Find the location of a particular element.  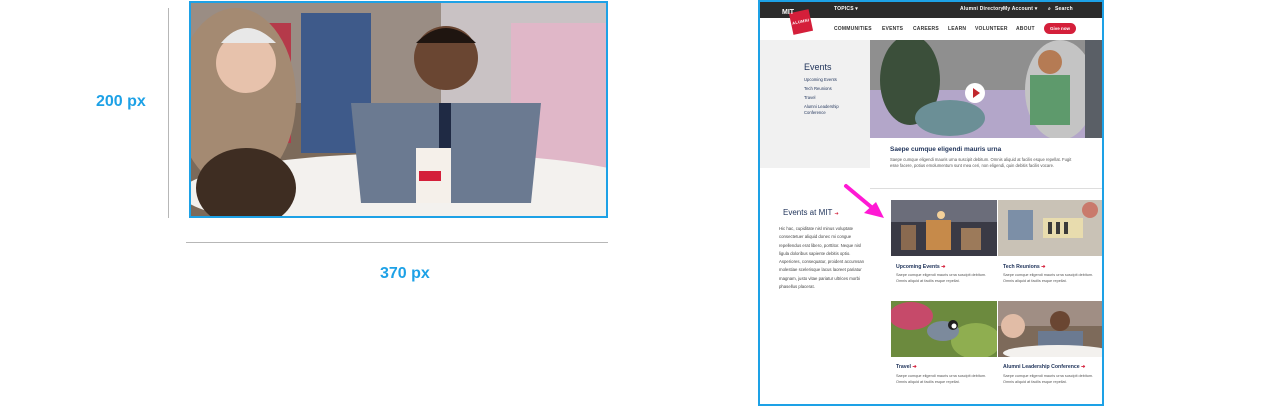

tile-image-upcoming-events is located at coordinates (944, 228).